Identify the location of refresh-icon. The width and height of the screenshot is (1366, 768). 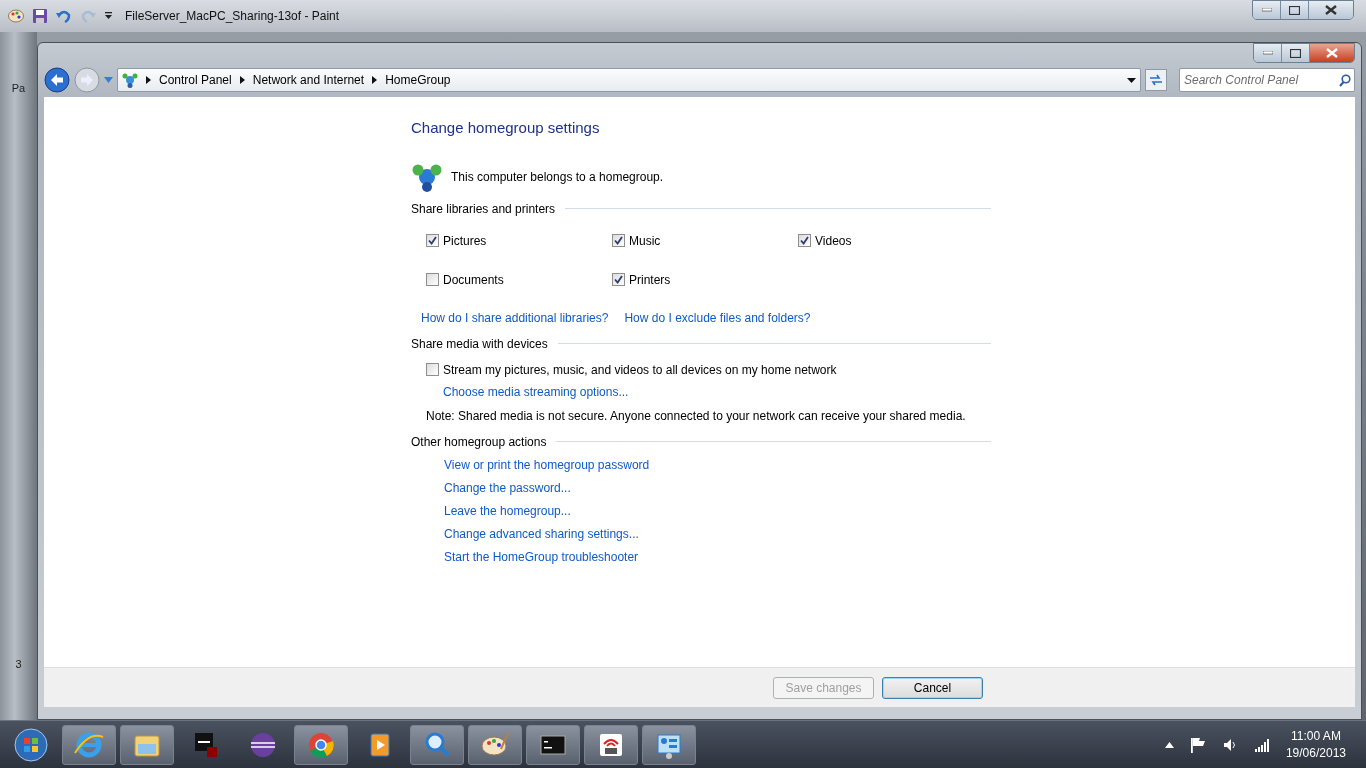
(1156, 80).